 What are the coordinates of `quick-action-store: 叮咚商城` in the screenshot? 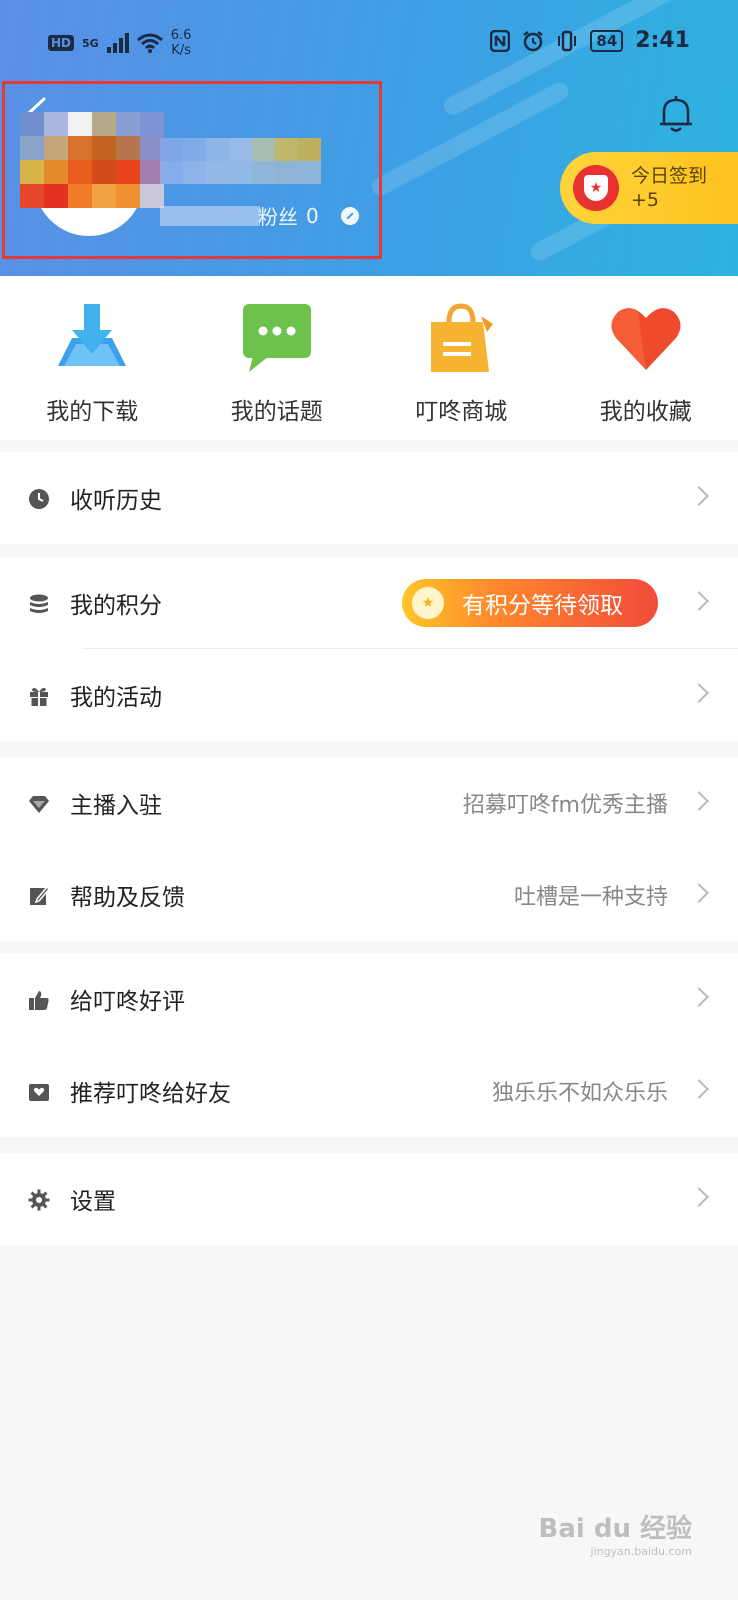 It's located at (461, 358).